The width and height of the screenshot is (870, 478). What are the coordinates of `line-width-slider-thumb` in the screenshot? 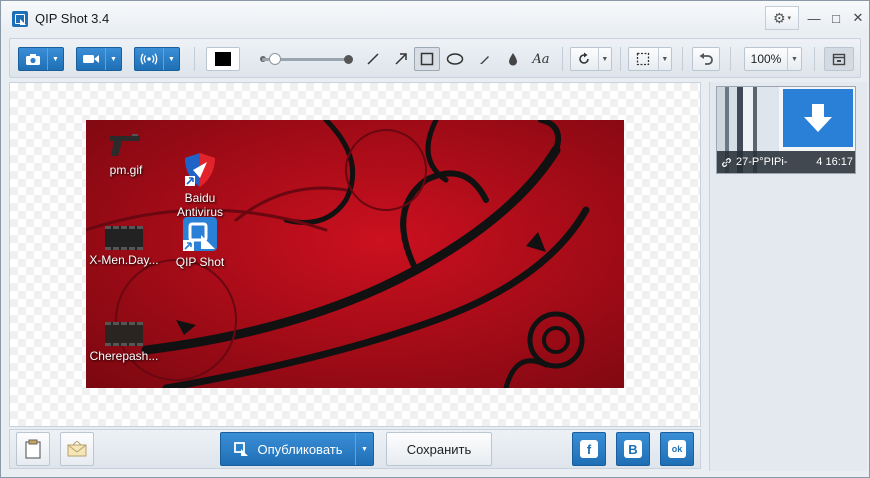 It's located at (275, 59).